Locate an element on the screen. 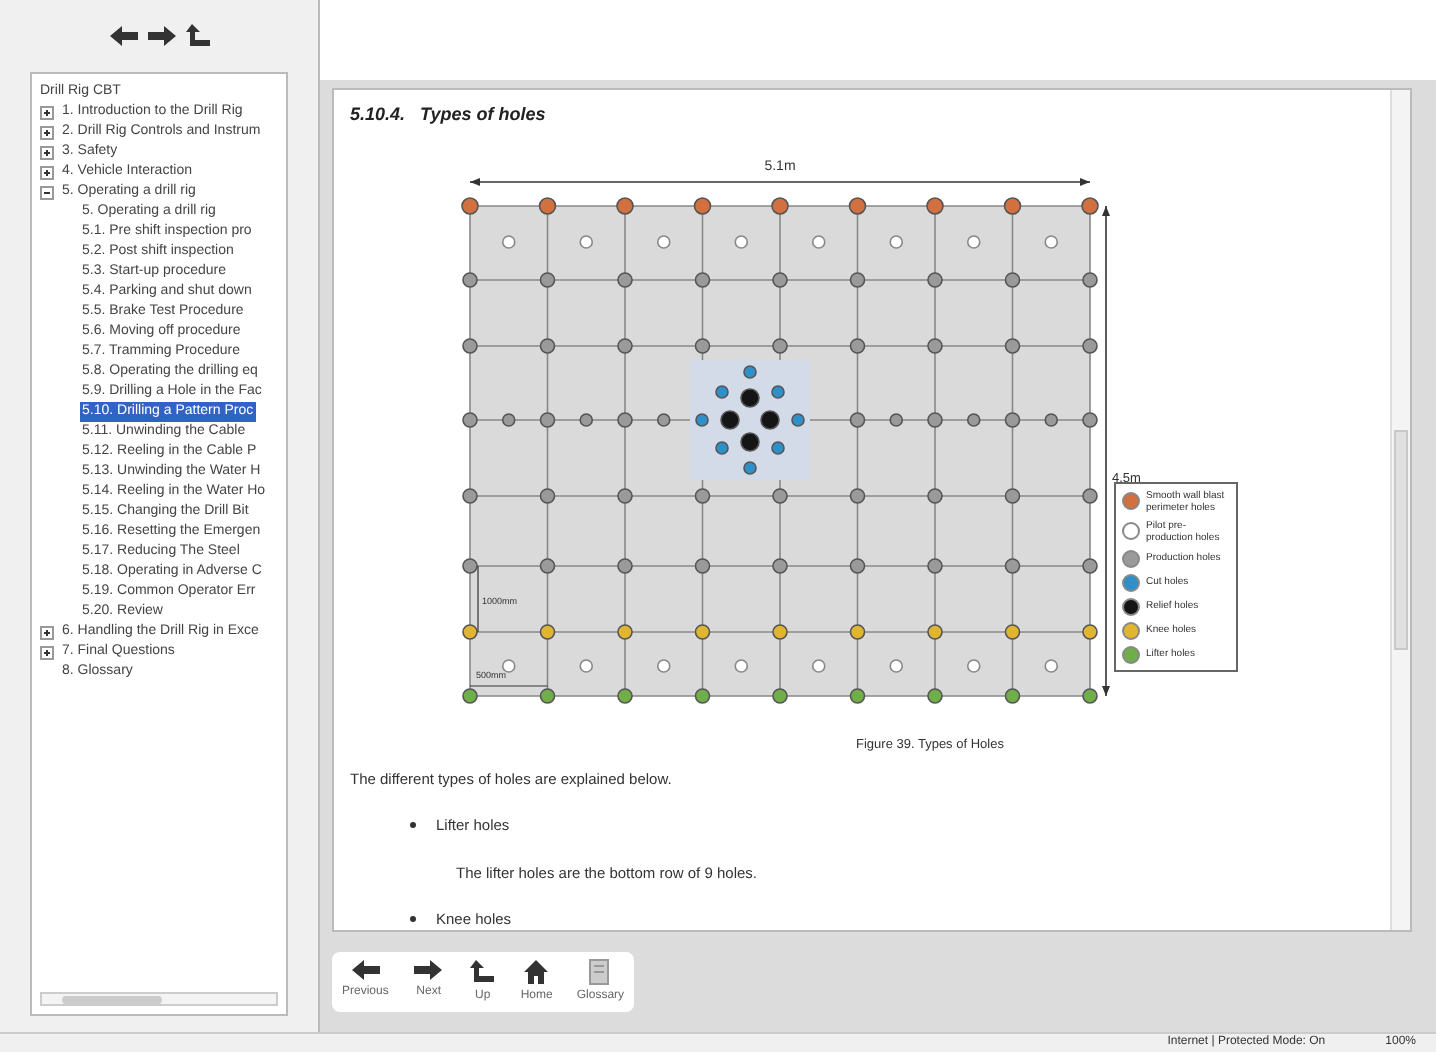 This screenshot has height=1052, width=1436. back-button is located at coordinates (123, 36).